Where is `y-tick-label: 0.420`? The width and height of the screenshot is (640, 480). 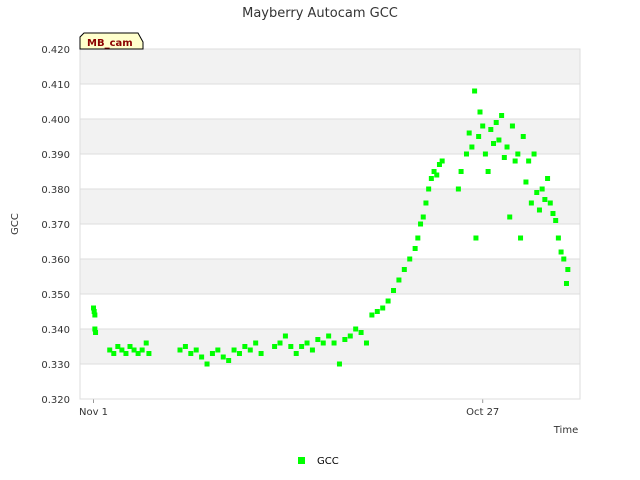
y-tick-label: 0.420 is located at coordinates (55, 50).